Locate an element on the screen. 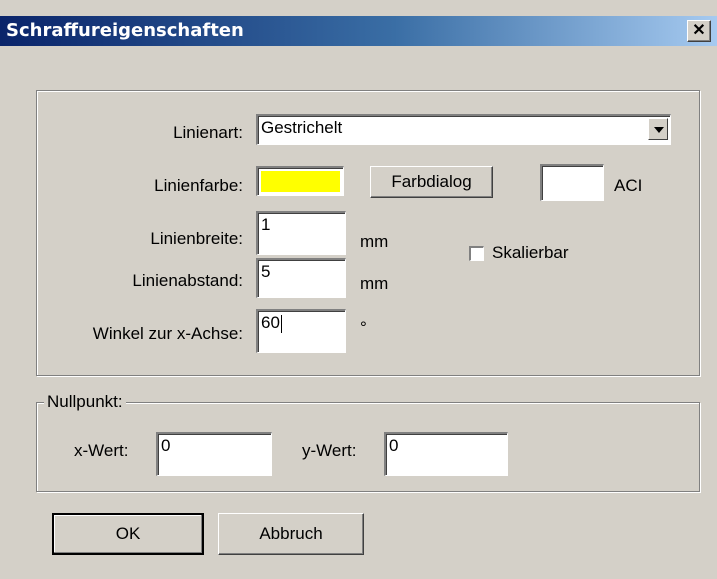 Image resolution: width=717 pixels, height=579 pixels. line-type-value: Gestrichelt is located at coordinates (302, 127).